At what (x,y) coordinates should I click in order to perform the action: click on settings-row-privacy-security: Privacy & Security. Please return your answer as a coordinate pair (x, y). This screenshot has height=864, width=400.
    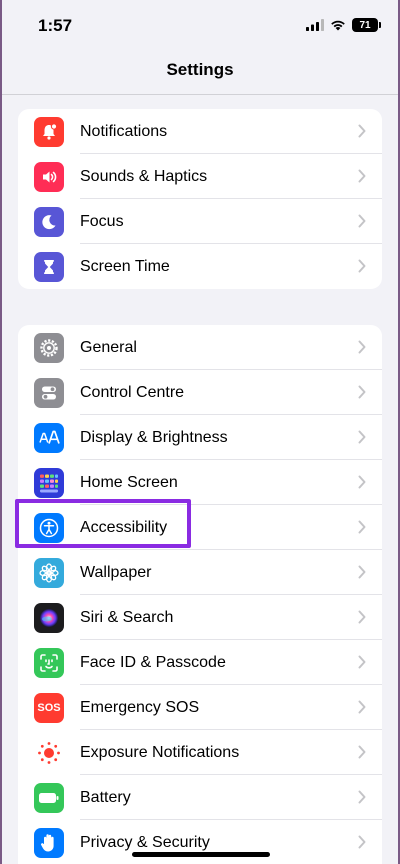
    Looking at the image, I should click on (200, 842).